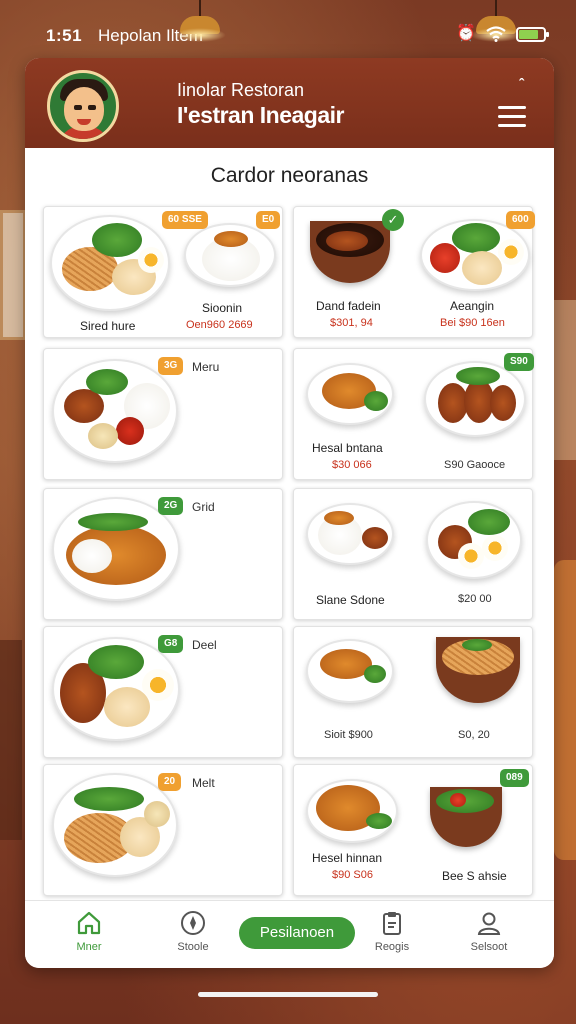 This screenshot has width=576, height=1024. Describe the element at coordinates (206, 367) in the screenshot. I see `dish-tag: Meru` at that location.